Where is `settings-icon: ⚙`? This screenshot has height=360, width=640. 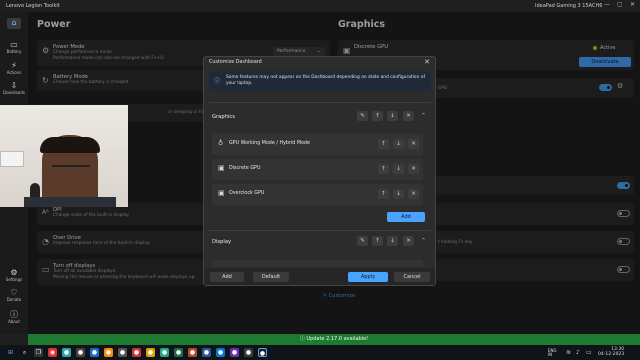
settings-icon: ⚙ is located at coordinates (14, 272).